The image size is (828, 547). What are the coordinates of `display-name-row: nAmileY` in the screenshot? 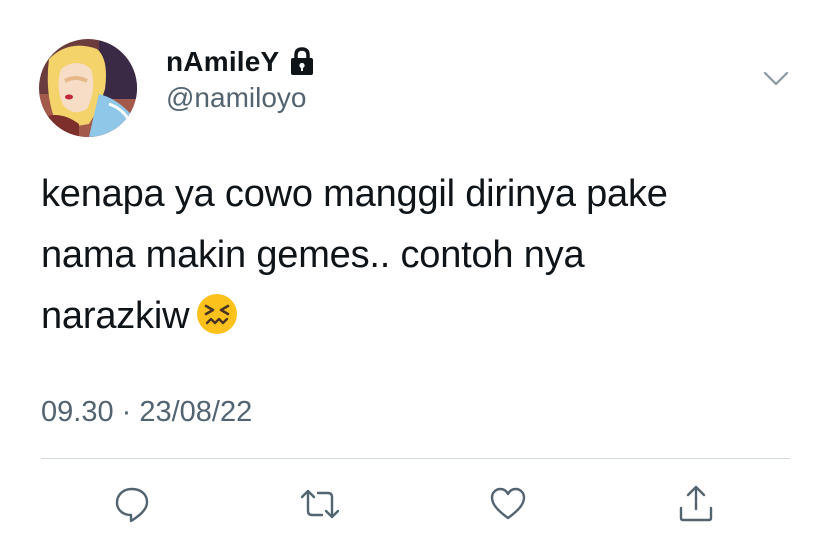 It's located at (241, 62).